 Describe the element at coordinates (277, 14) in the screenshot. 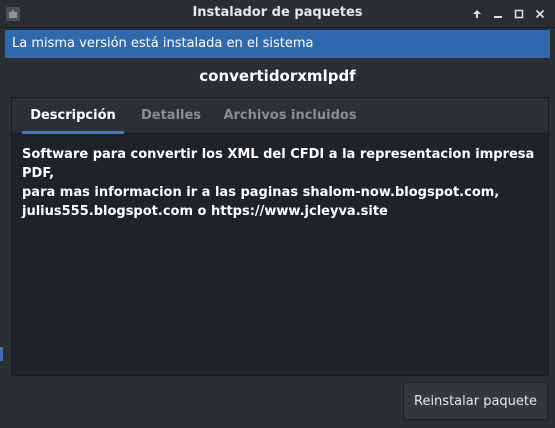

I see `title-bar: Instalador de paquetes` at that location.